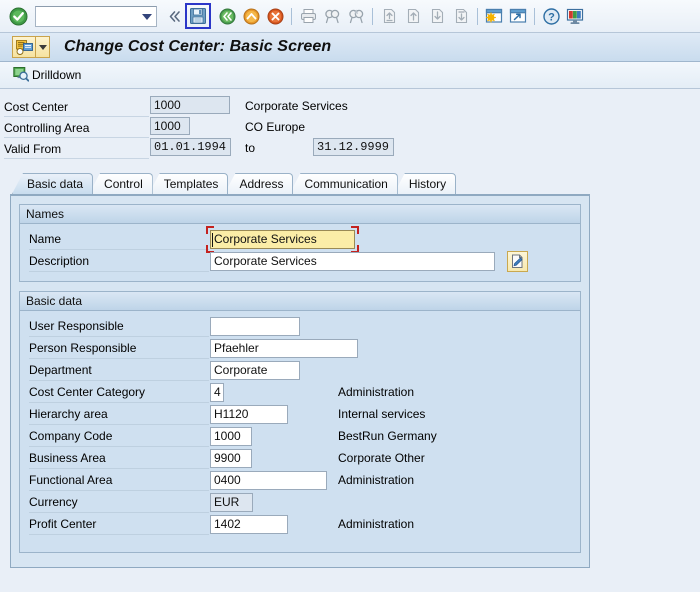  I want to click on tab-label: Basic data, so click(55, 184).